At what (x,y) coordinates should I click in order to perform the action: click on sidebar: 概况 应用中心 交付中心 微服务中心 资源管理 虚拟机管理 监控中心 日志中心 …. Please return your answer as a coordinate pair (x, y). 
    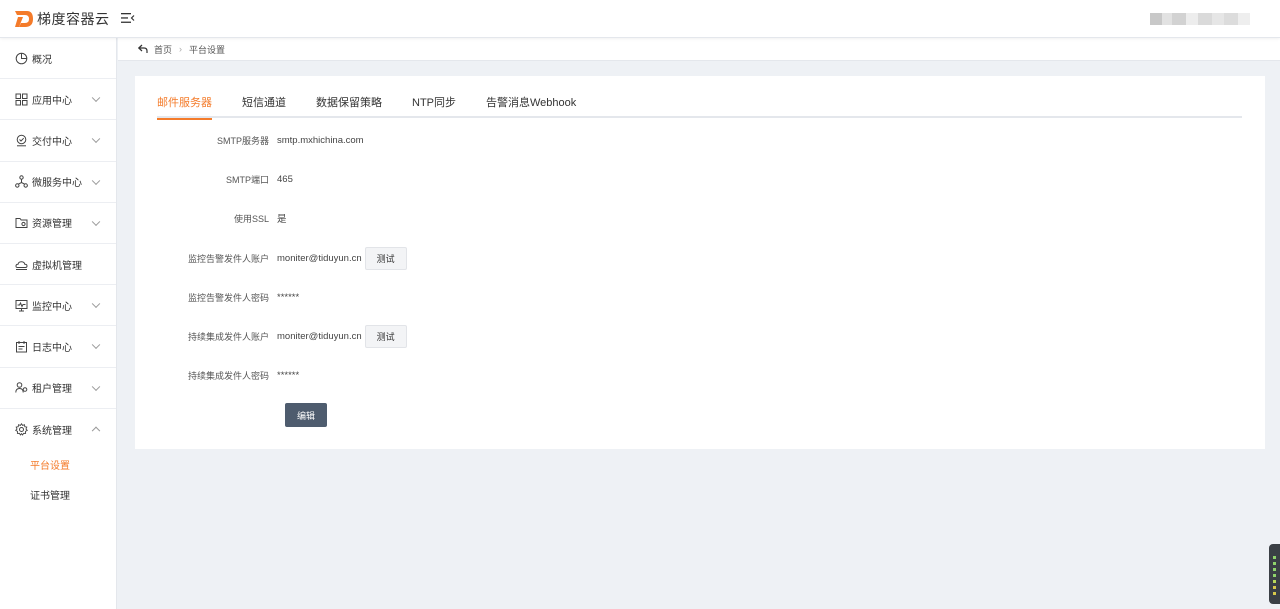
    Looking at the image, I should click on (58, 323).